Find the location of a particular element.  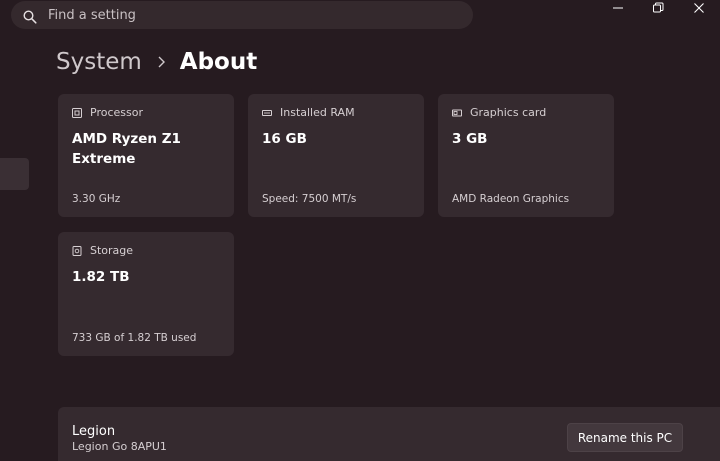

close-icon is located at coordinates (699, 8).